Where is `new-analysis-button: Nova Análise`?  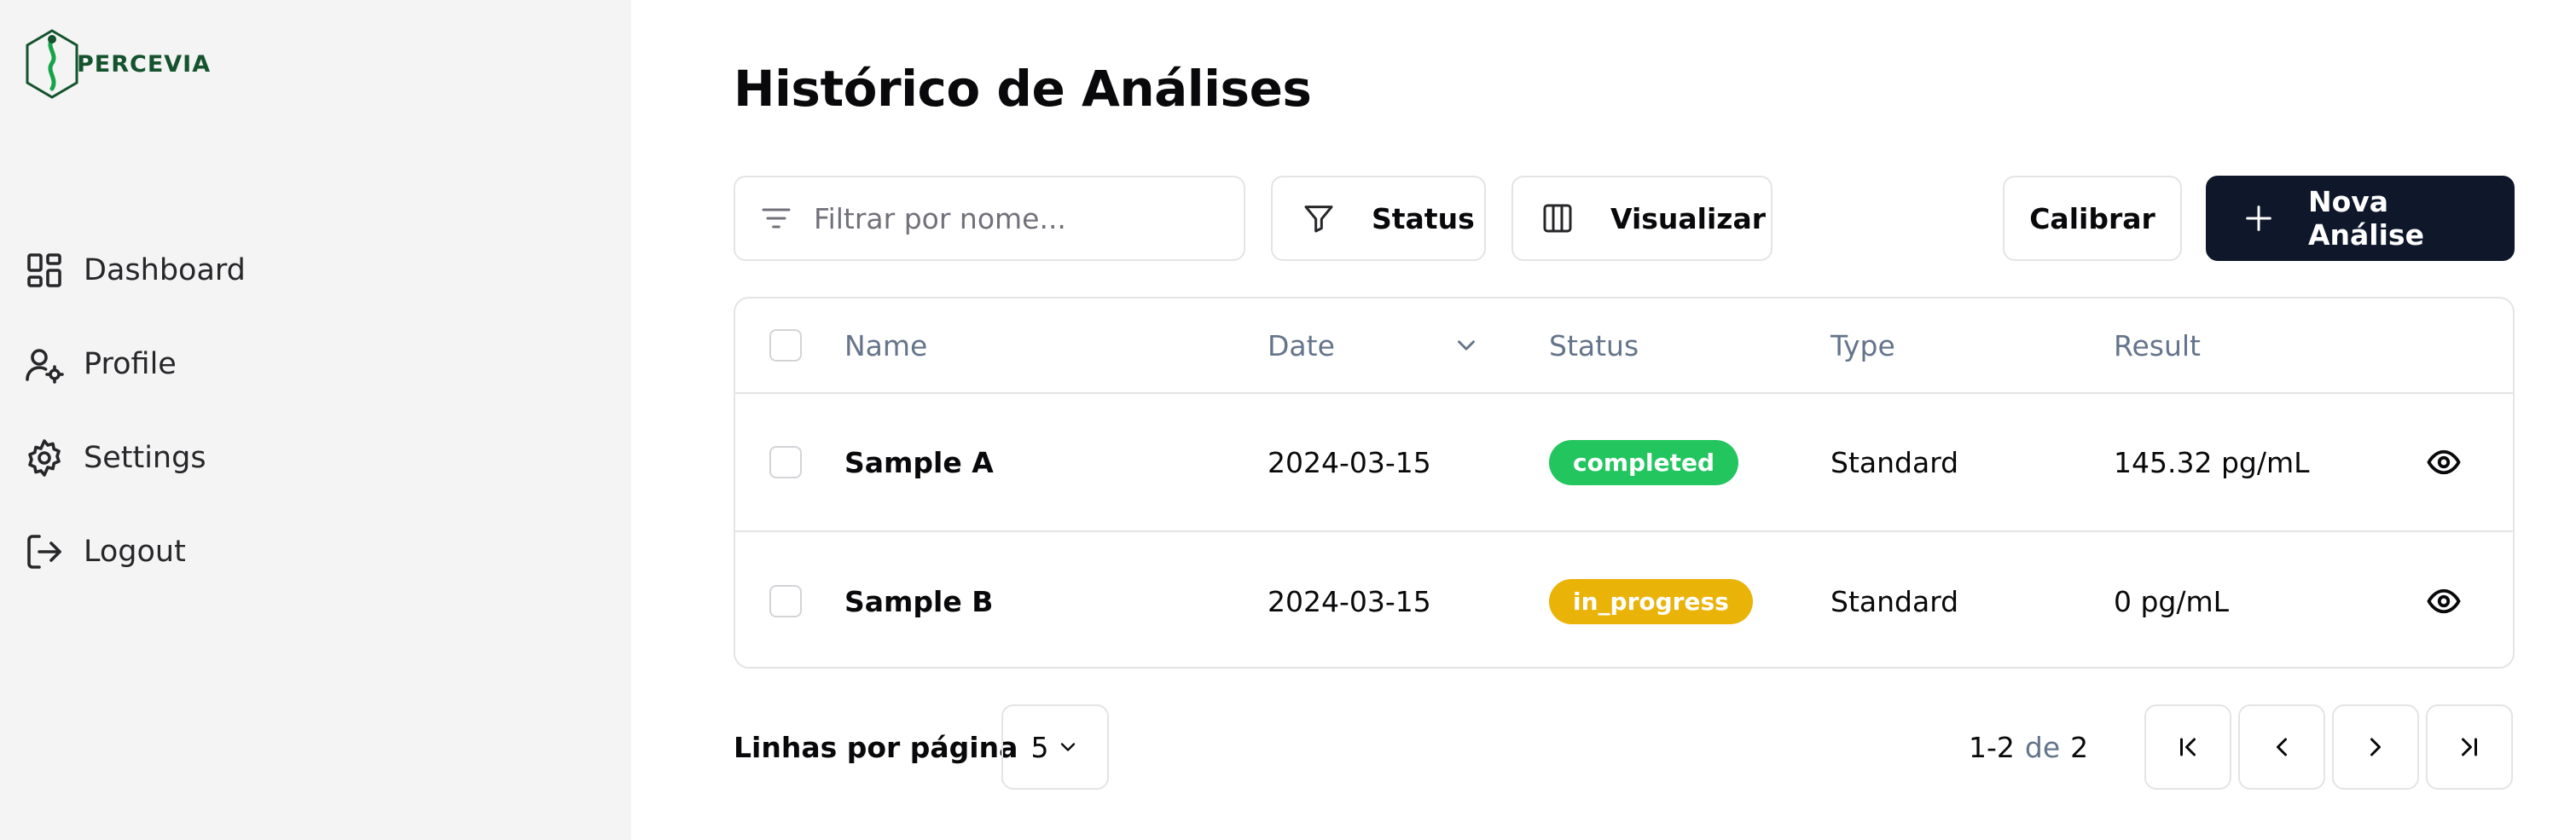
new-analysis-button: Nova Análise is located at coordinates (2360, 219).